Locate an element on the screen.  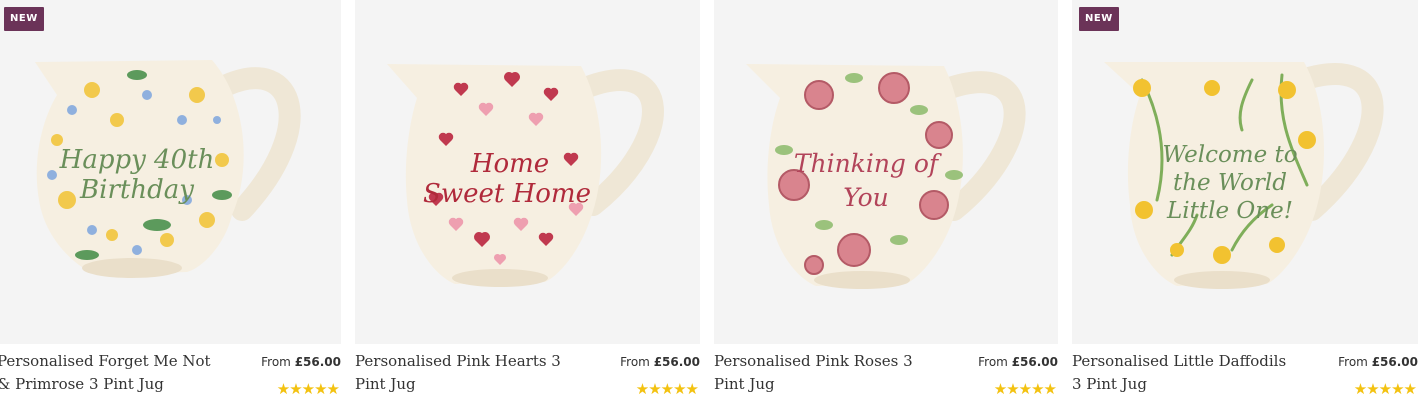
jug-text-line: Little One! is located at coordinates (1229, 211).